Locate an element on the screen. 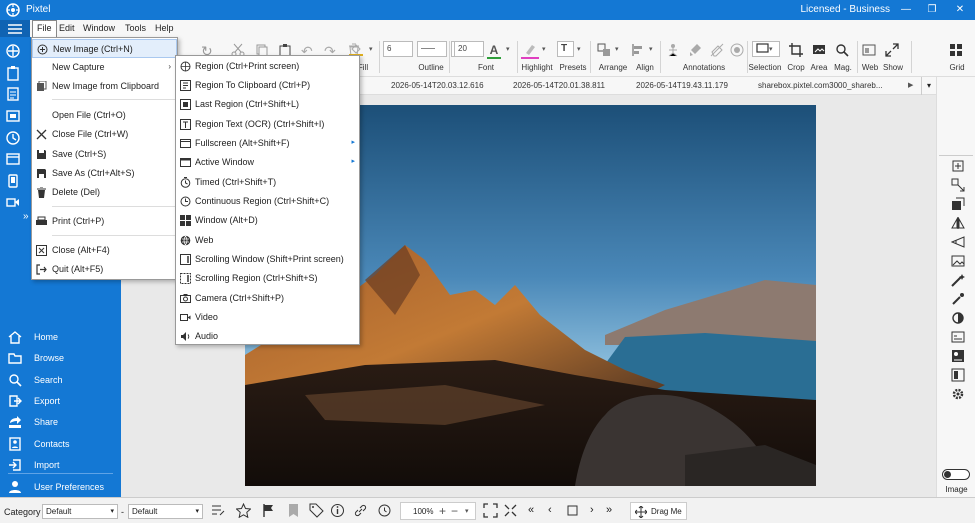  sidebar-item-browse: Browse is located at coordinates (60, 358).